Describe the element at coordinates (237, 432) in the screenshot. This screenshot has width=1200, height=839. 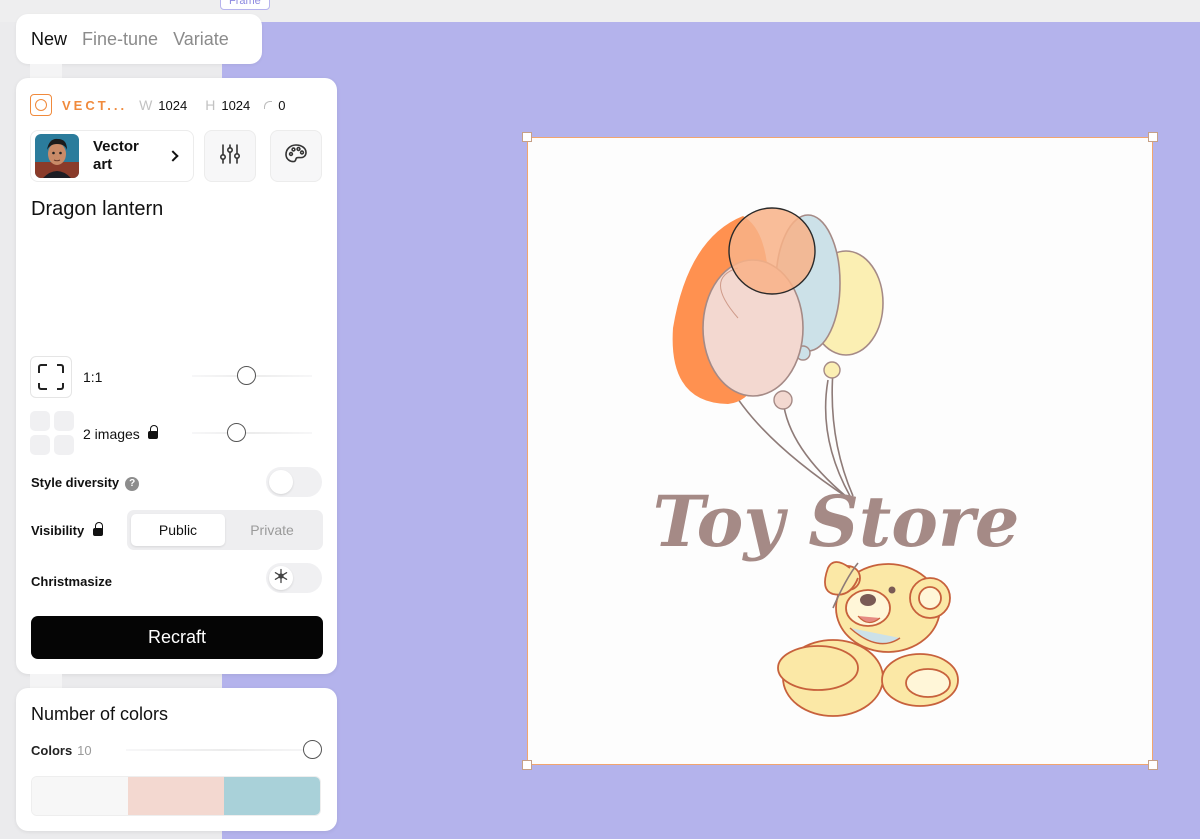
I see `image-count-slider-thumb` at that location.